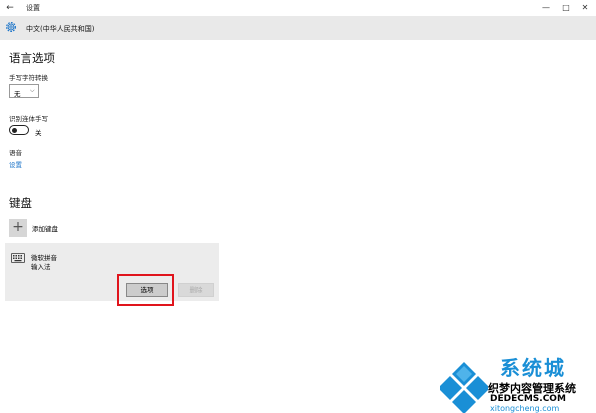  I want to click on language-options-heading: 语言选项, so click(32, 58).